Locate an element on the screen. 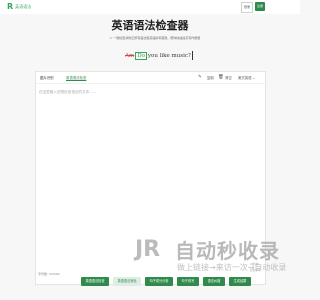 The image size is (320, 300). page-subtitle: ✍一键检查并修正所有语法和英语拼写错误，帮你快速提高写作质量 is located at coordinates (155, 38).